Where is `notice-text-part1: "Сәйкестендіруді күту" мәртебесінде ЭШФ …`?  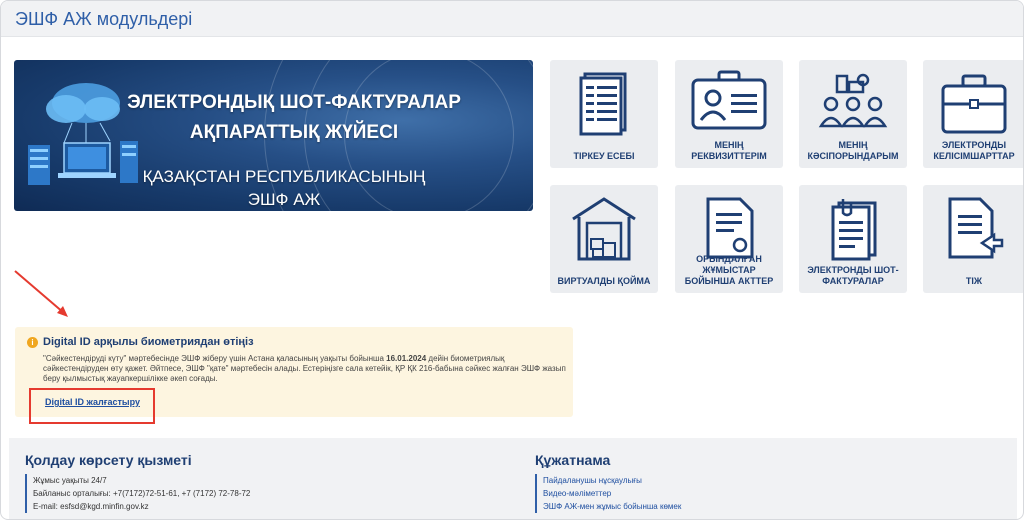
notice-text-part1: "Сәйкестендіруді күту" мәртебесінде ЭШФ … is located at coordinates (215, 358).